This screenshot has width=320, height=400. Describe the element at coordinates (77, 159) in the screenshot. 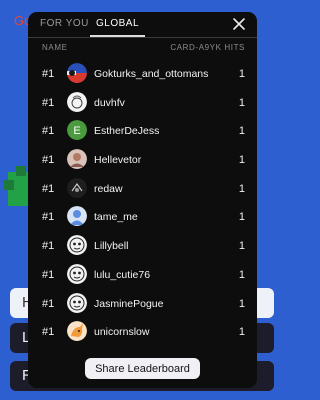

I see `photo-avatar-icon` at that location.